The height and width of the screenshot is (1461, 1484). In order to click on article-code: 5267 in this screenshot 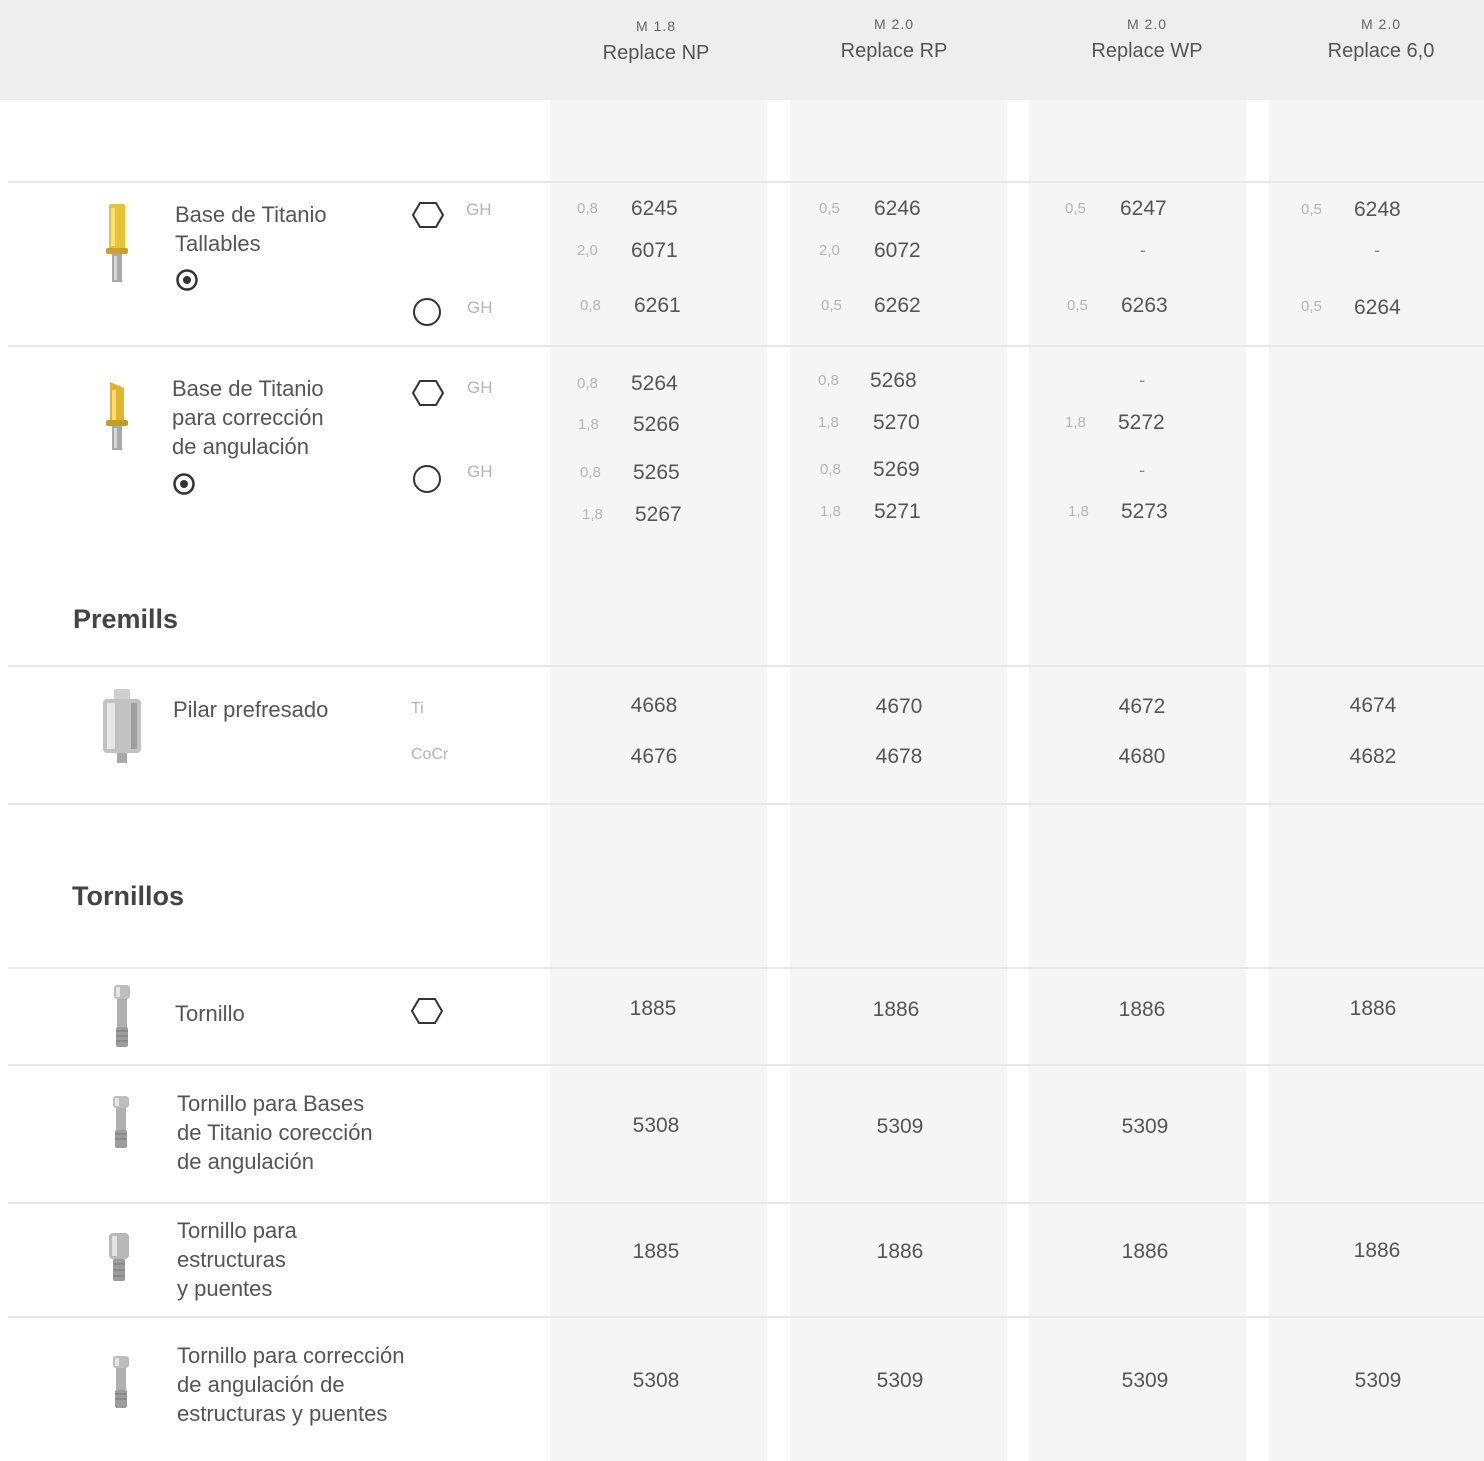, I will do `click(658, 514)`.